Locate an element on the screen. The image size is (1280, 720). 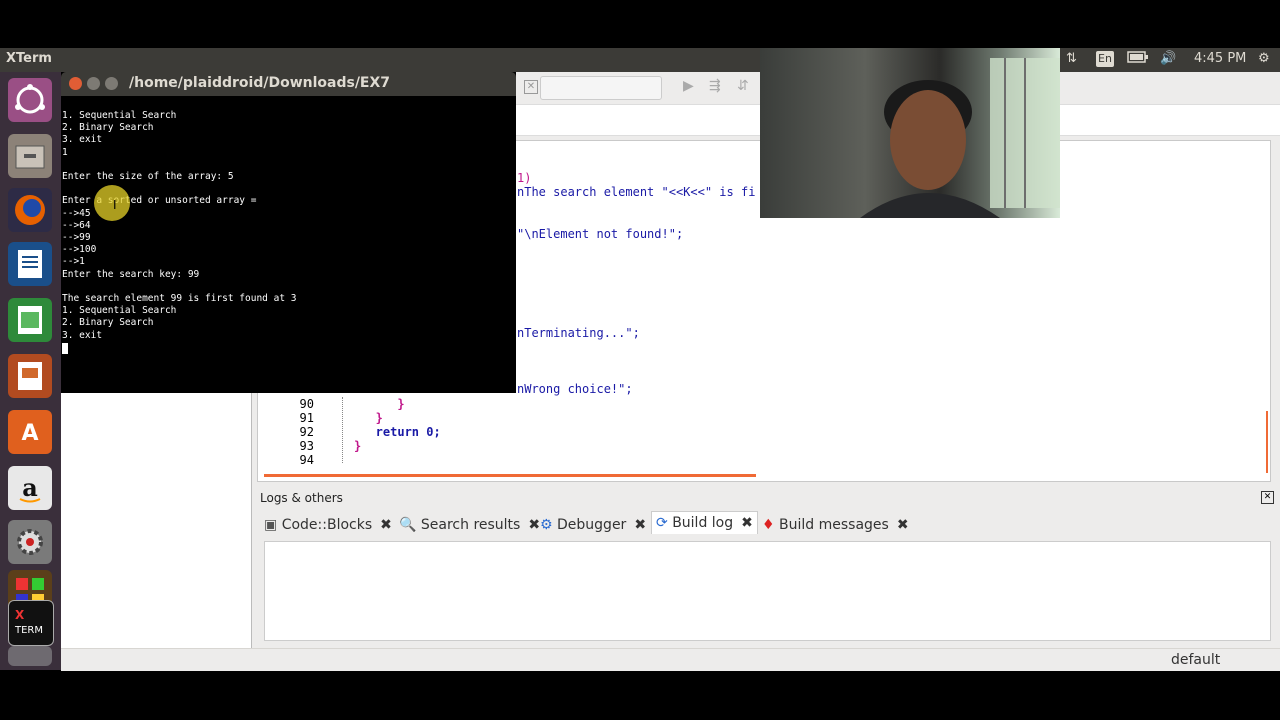
debugger-icon: ⚙ is located at coordinates (546, 525).